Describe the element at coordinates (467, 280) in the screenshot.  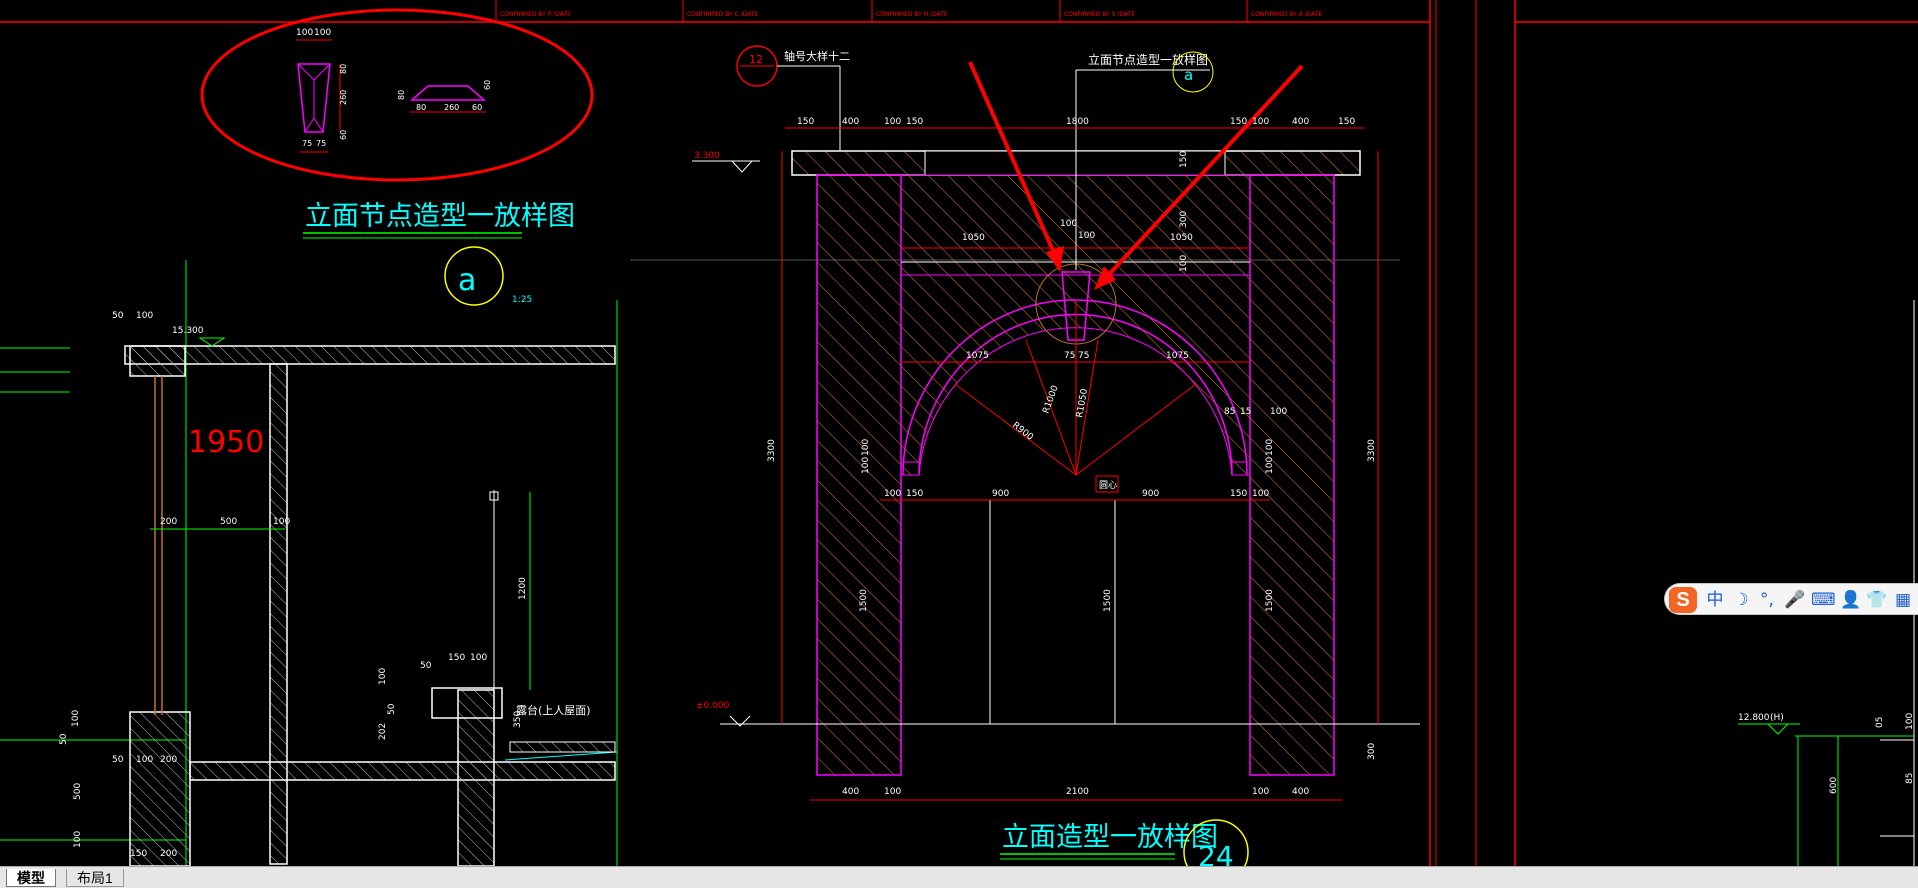
I see `detail-marker-text: a` at that location.